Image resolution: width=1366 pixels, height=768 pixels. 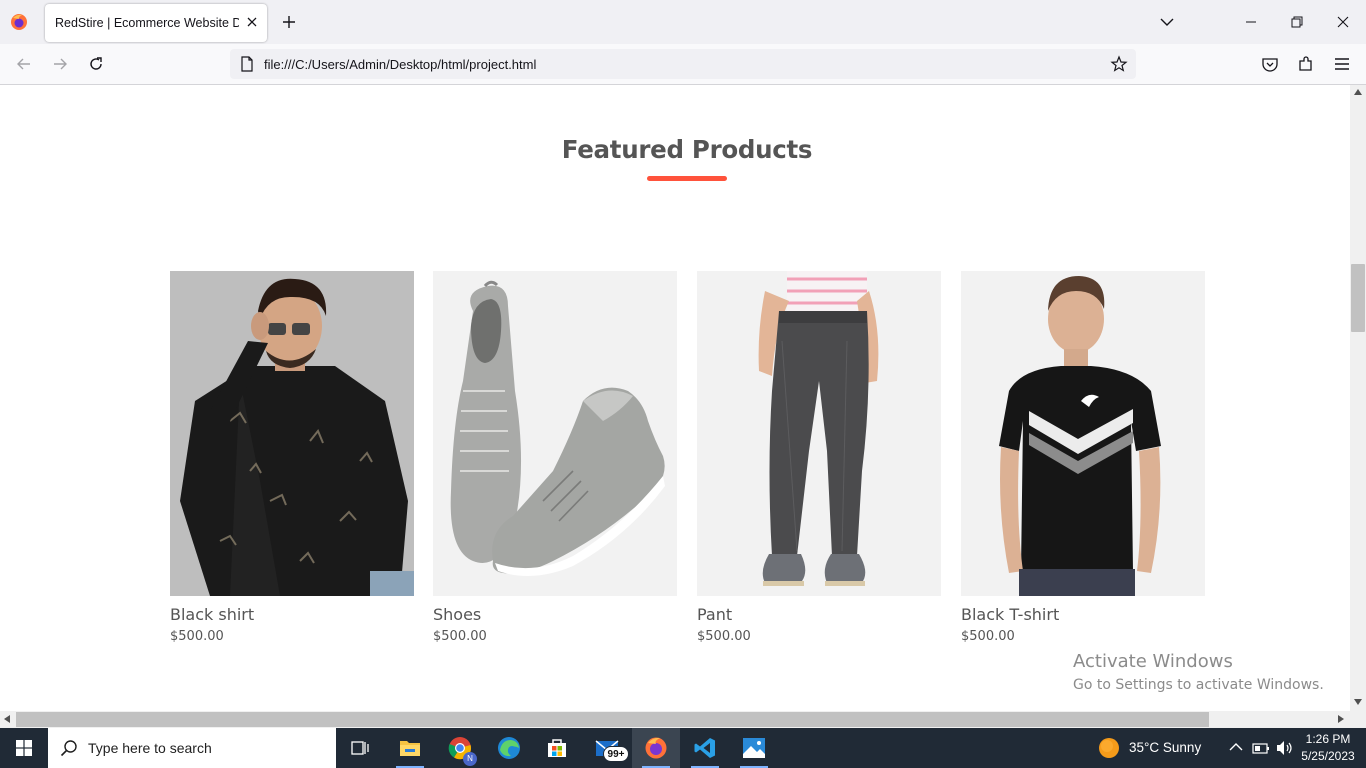 I want to click on file-explorer-button, so click(x=410, y=748).